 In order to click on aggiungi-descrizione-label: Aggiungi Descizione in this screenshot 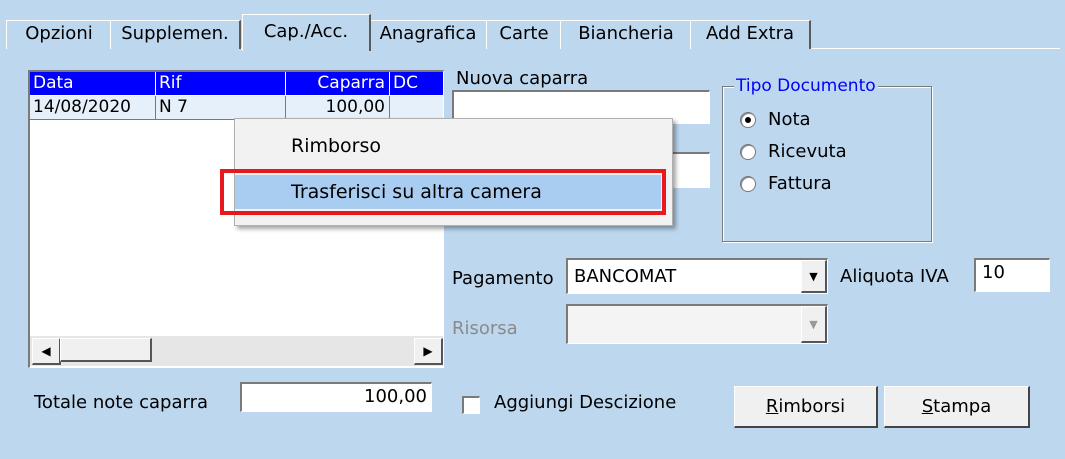, I will do `click(585, 402)`.